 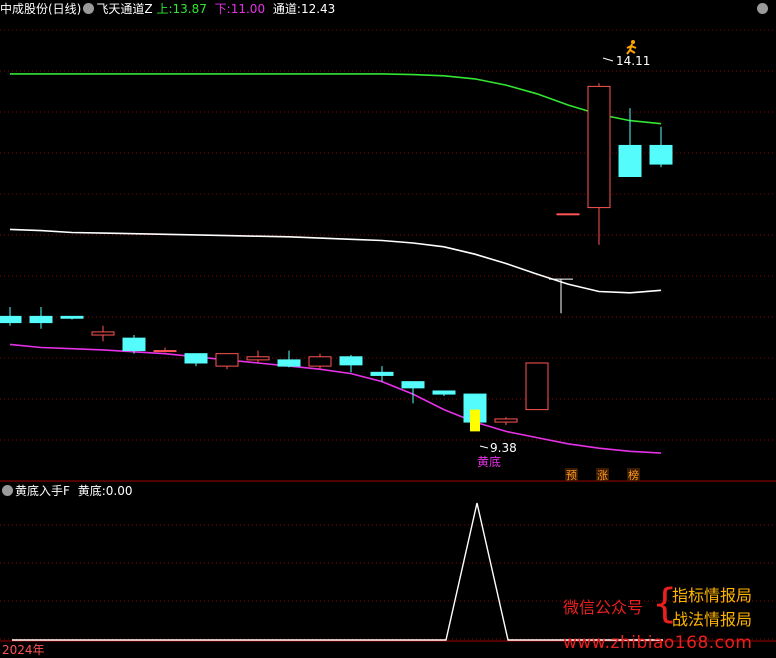 I want to click on indicator-name: 飞天通道Z, so click(x=124, y=9).